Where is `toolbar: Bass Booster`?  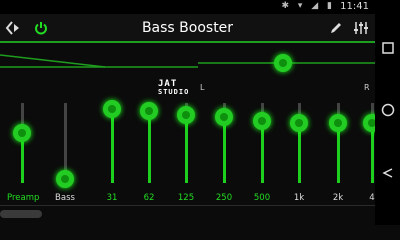 toolbar: Bass Booster is located at coordinates (187, 28).